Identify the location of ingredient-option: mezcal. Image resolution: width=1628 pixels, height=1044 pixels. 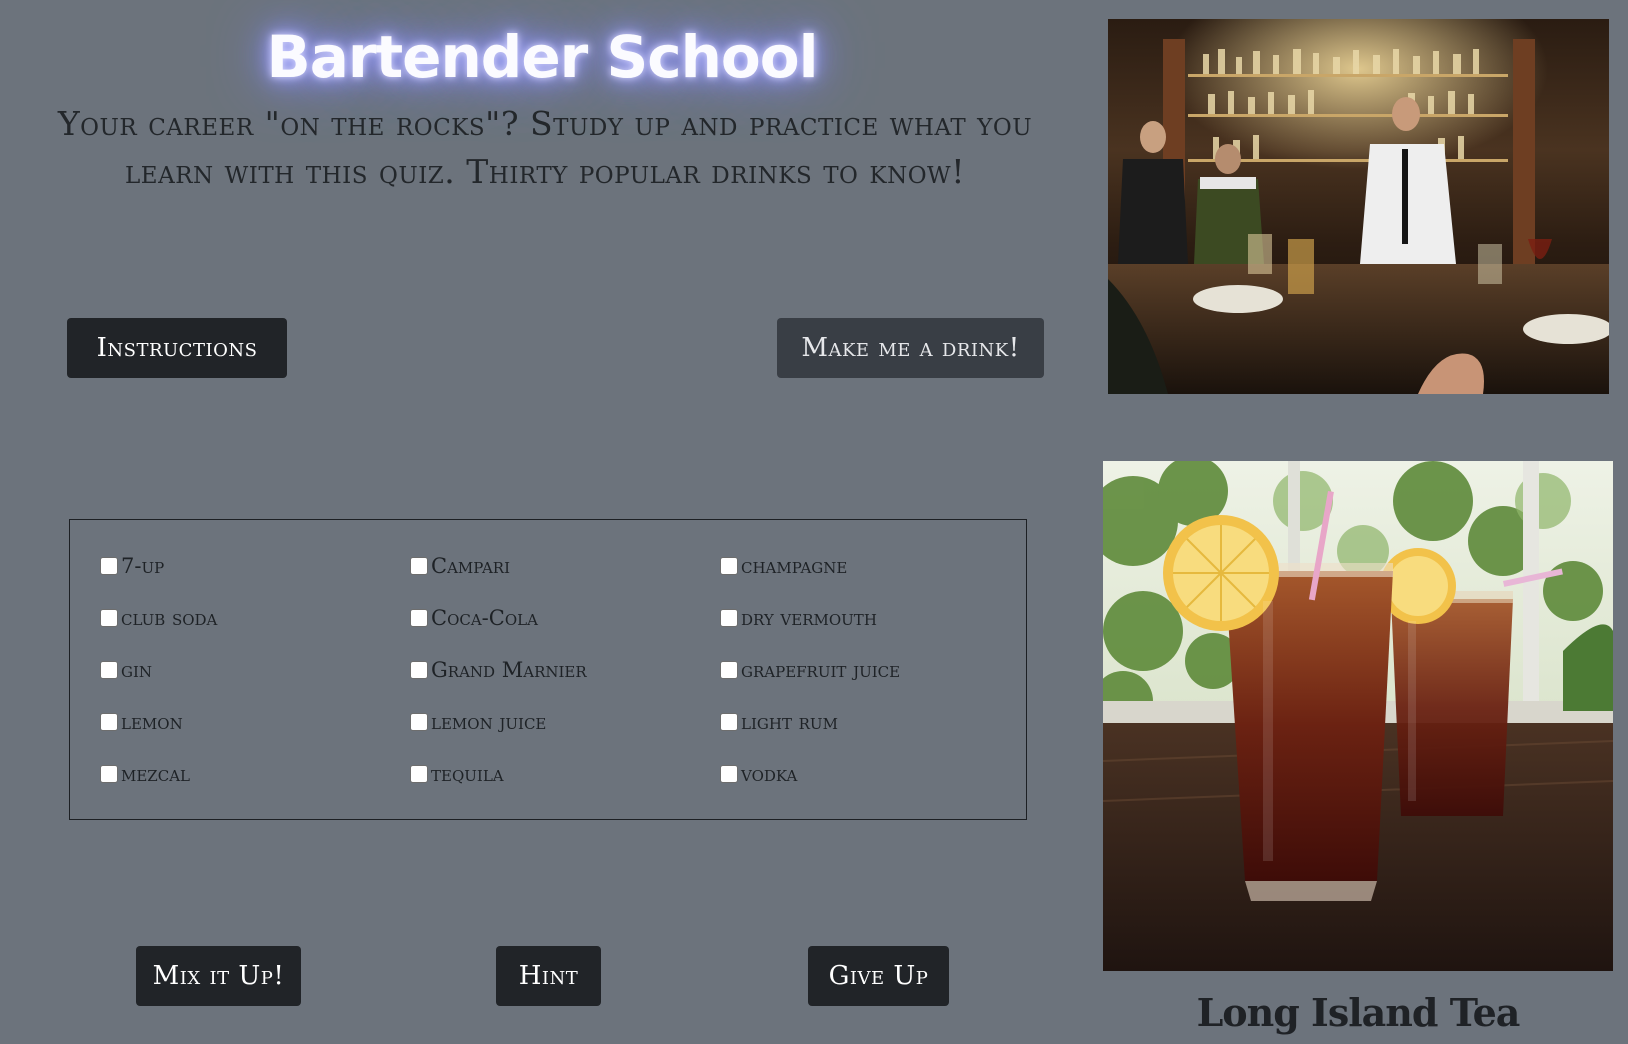
(145, 774).